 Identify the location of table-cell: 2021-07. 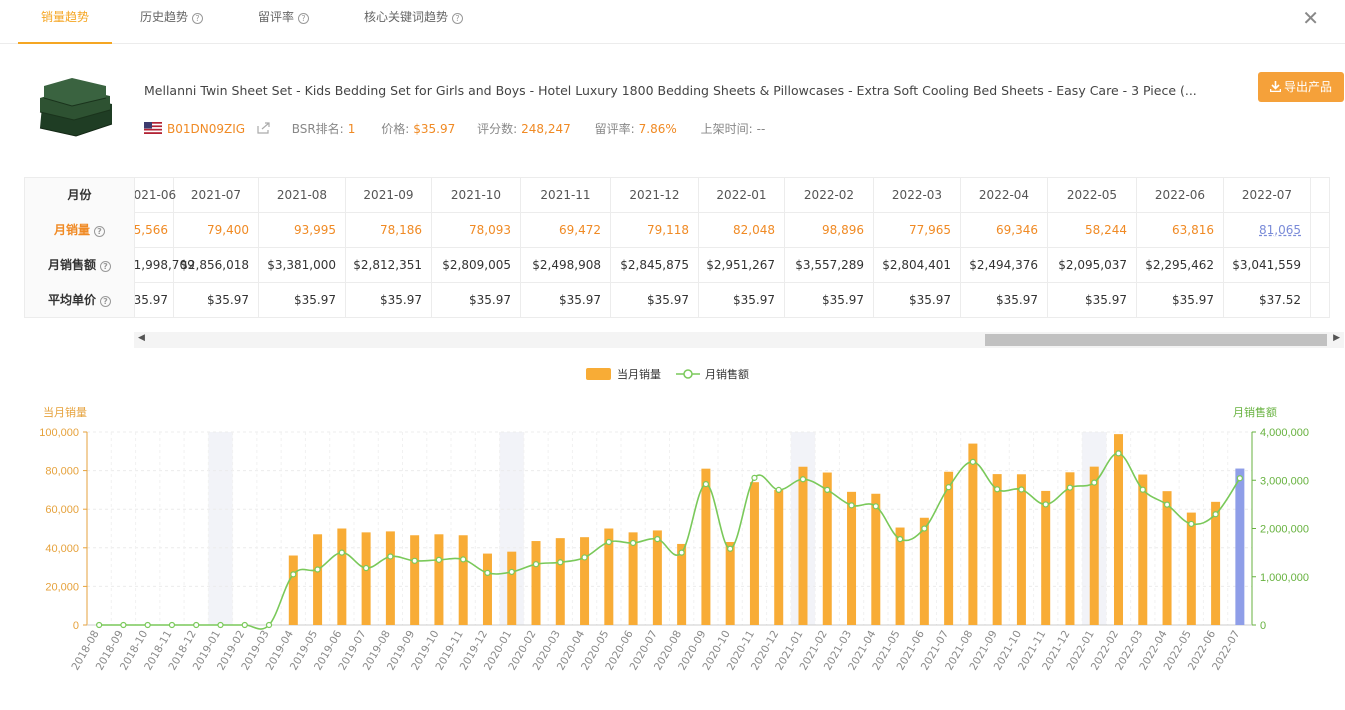
(216, 195).